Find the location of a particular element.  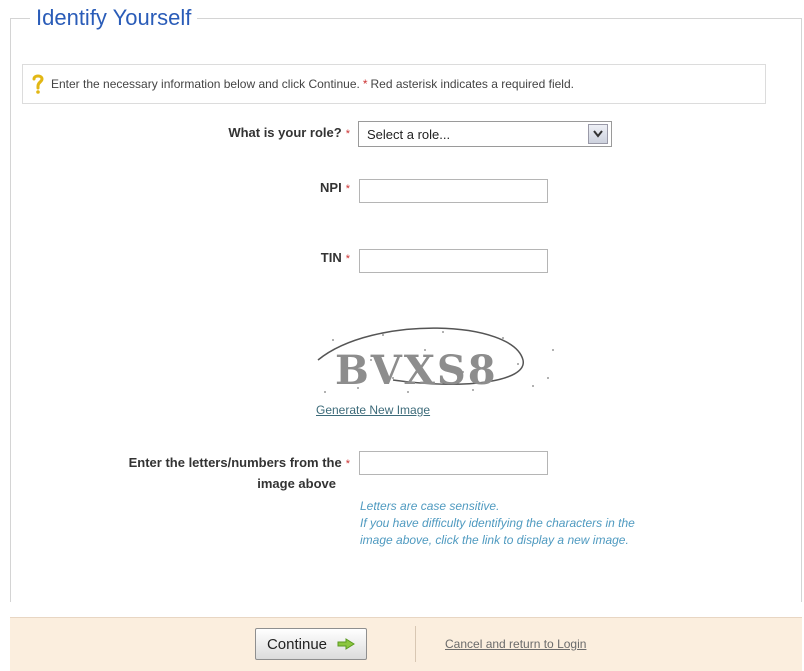

footer-bar: Continue Cancel and return to Login is located at coordinates (406, 644).